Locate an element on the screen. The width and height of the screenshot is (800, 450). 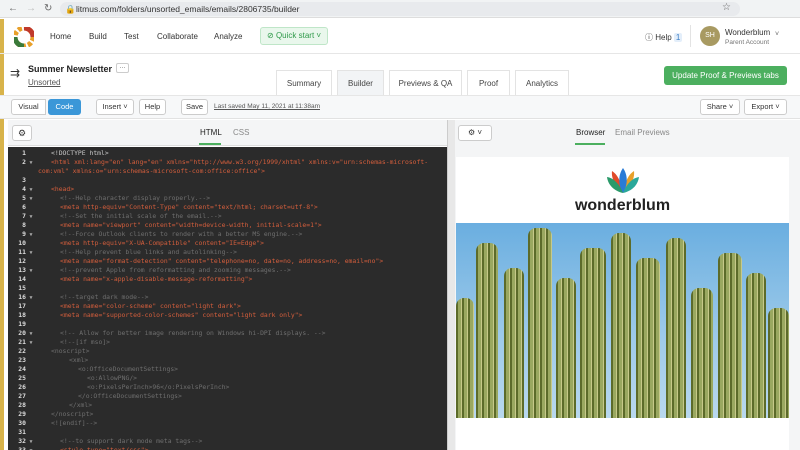
line-number: 16 is located at coordinates (22, 297).